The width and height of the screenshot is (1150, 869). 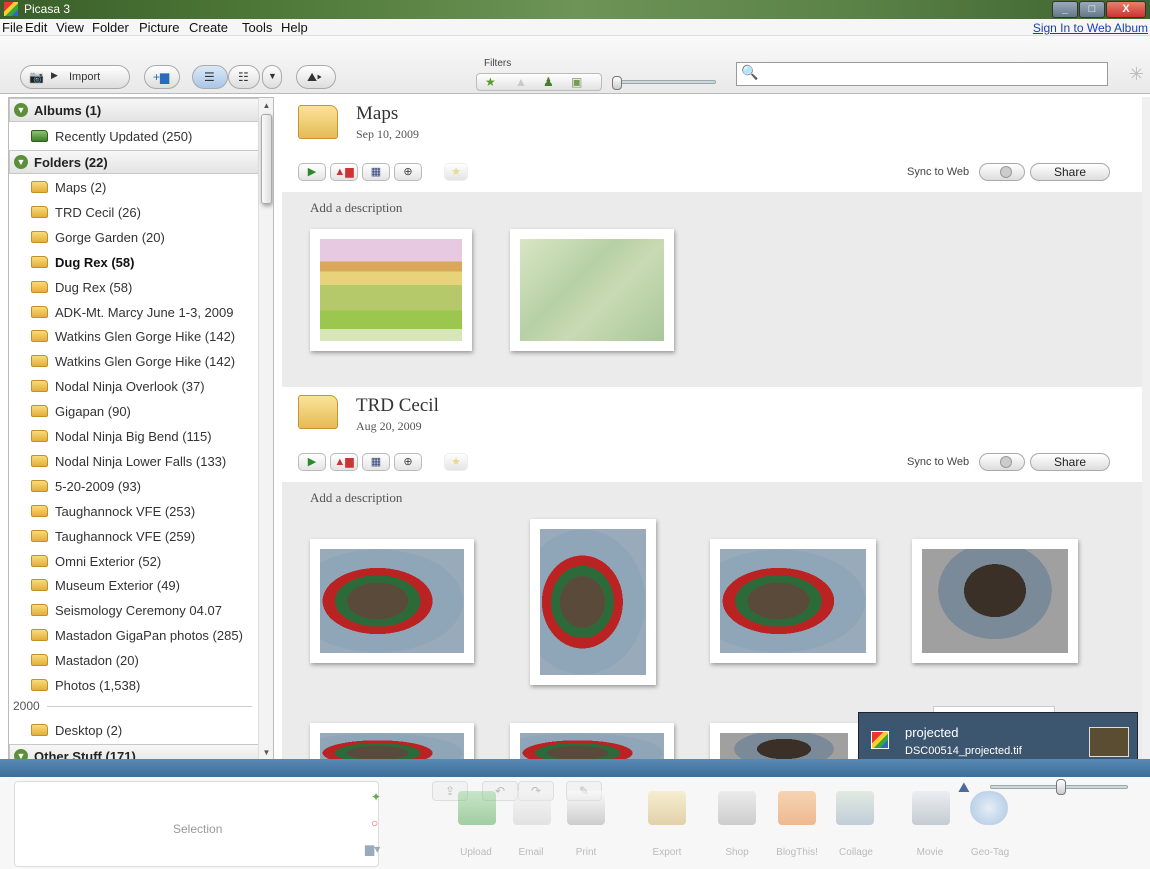 I want to click on folder-item: Maps (2), so click(x=134, y=187).